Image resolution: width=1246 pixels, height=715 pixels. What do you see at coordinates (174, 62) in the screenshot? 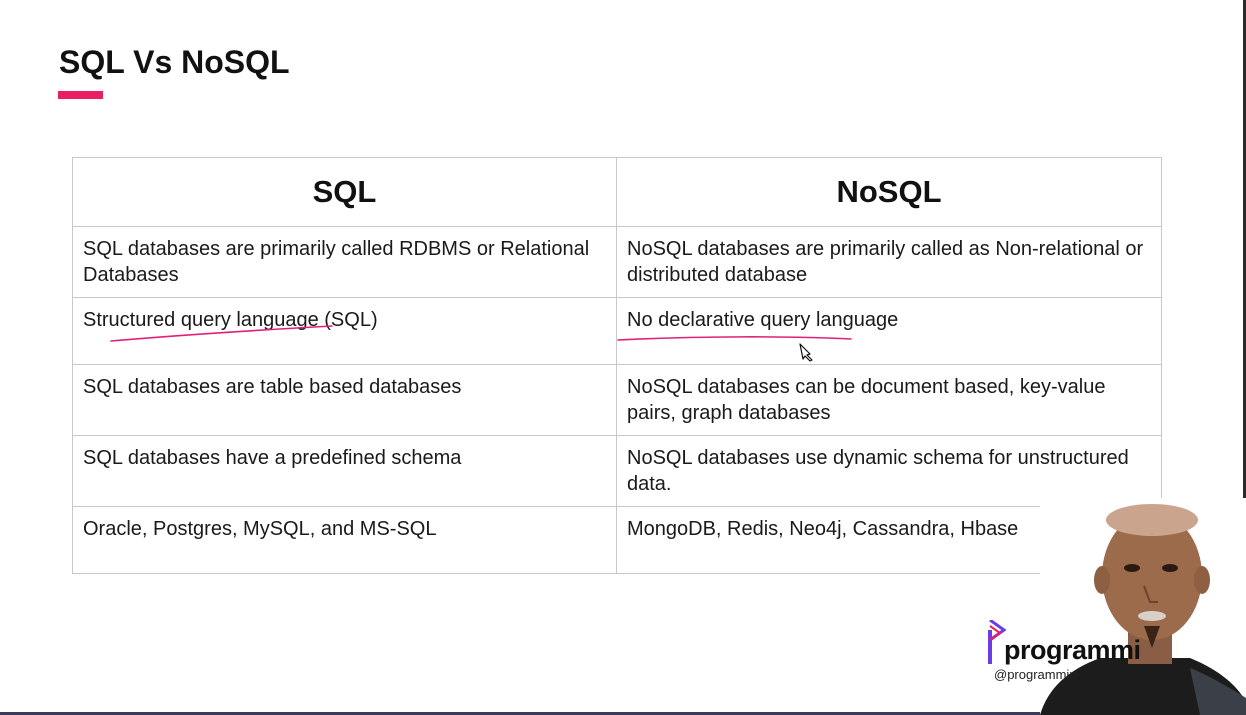
I see `slide-title: SQL Vs NoSQL` at bounding box center [174, 62].